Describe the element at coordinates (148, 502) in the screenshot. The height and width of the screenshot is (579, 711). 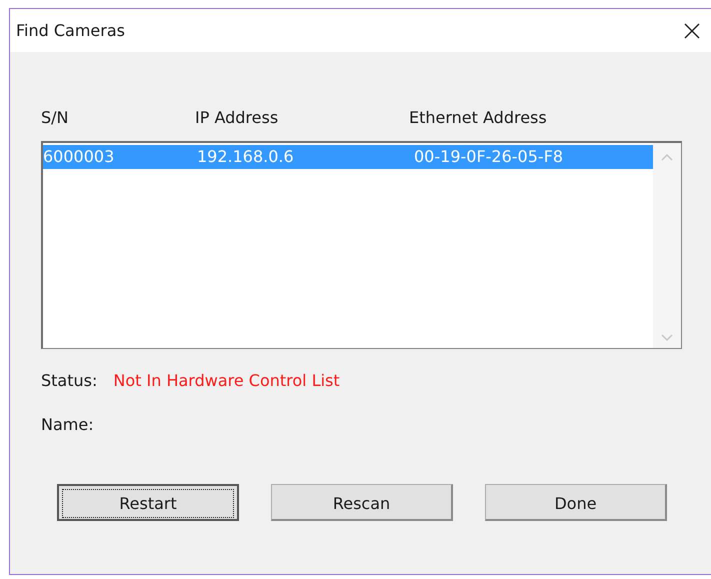
I see `dialog-button: Restart` at that location.